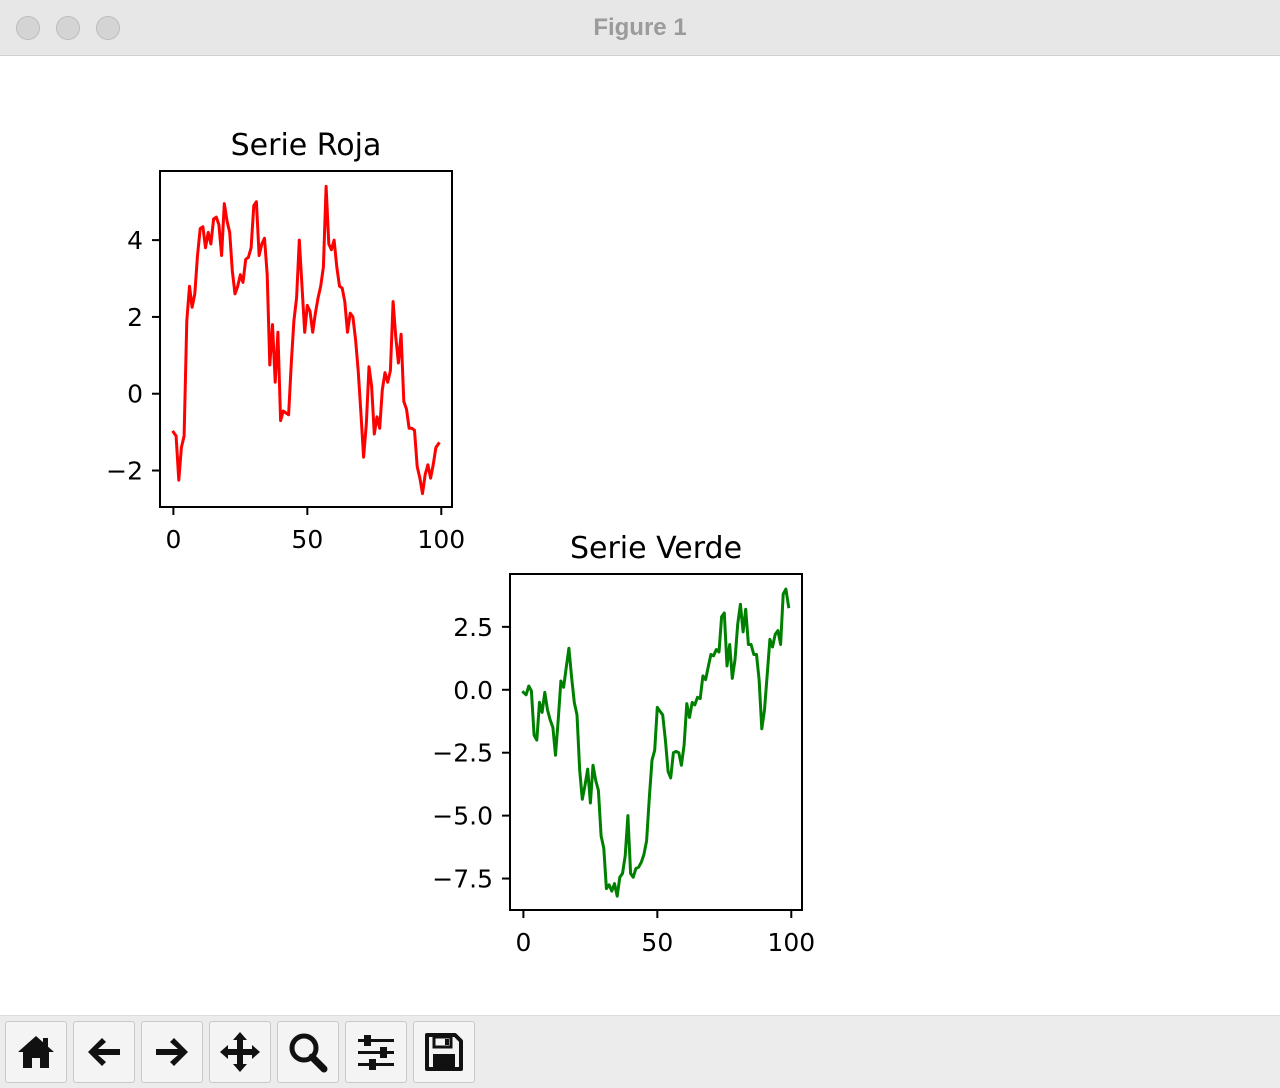  I want to click on home-icon, so click(36, 1052).